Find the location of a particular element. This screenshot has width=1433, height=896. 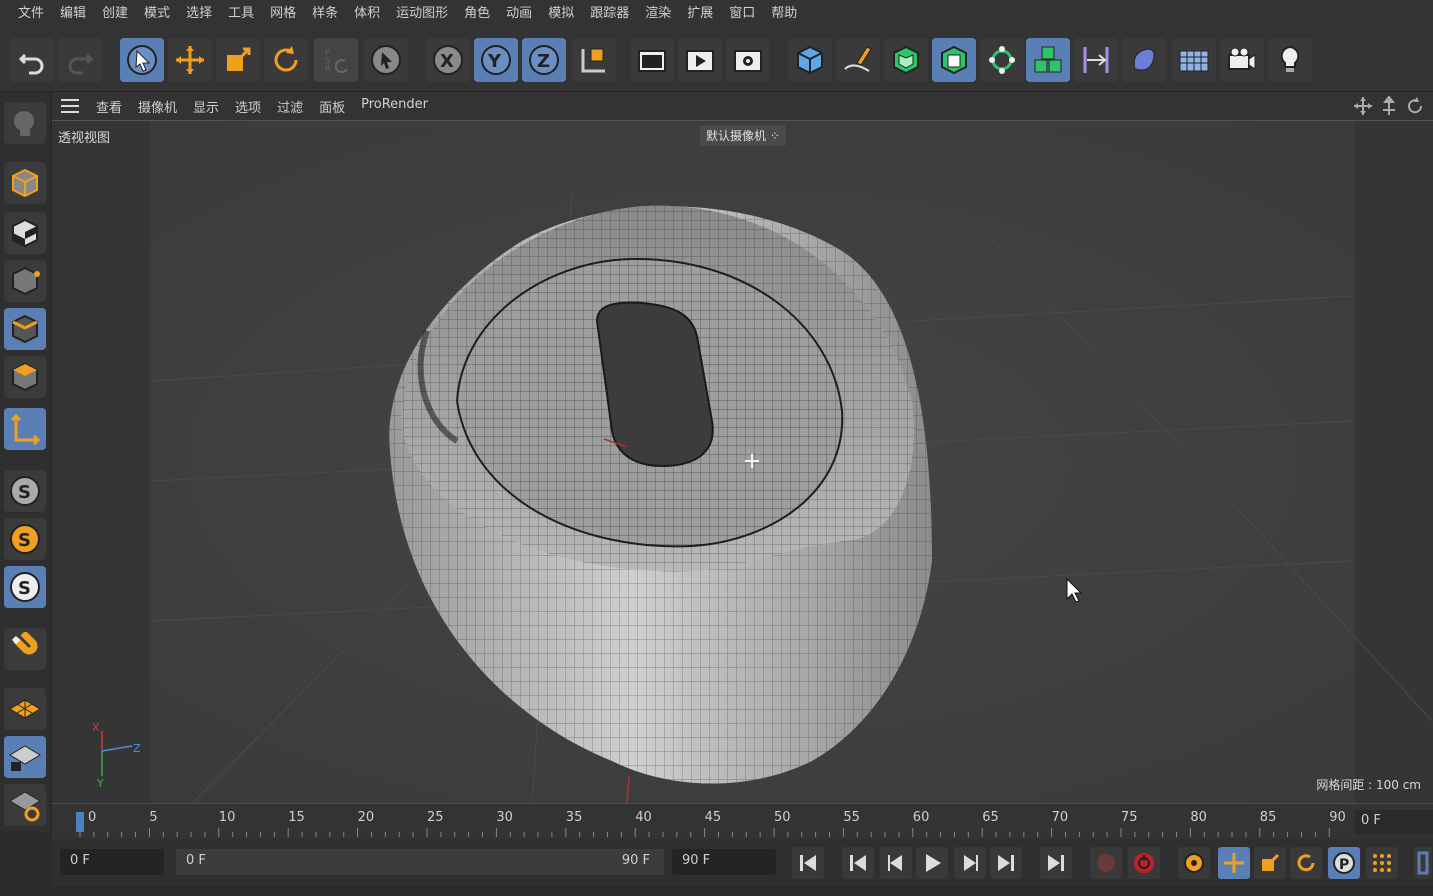

camera-icon-small: ⁘ is located at coordinates (774, 136).